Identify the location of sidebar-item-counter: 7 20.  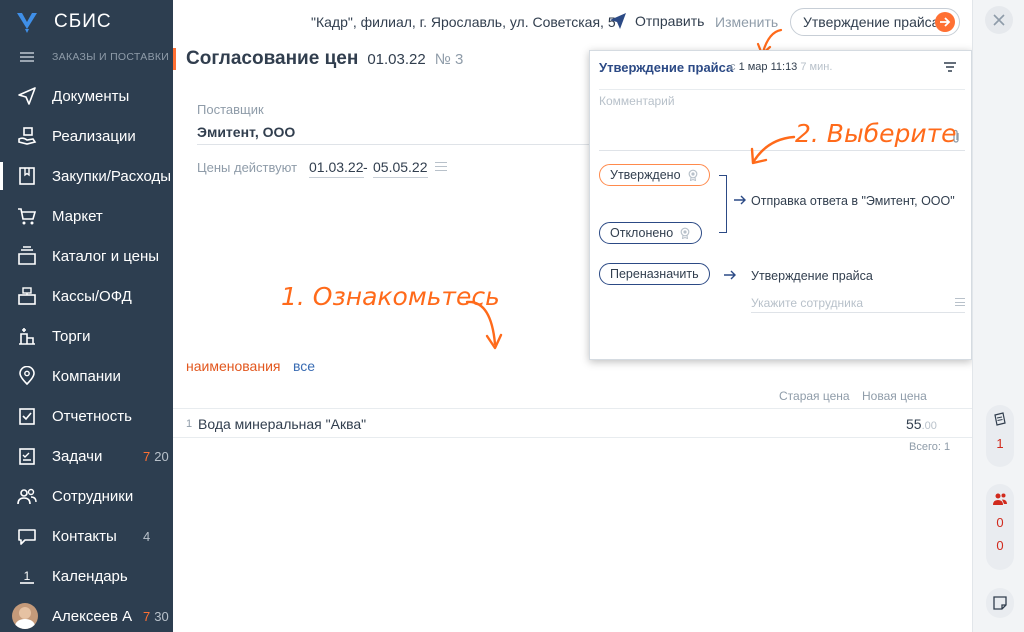
(156, 456).